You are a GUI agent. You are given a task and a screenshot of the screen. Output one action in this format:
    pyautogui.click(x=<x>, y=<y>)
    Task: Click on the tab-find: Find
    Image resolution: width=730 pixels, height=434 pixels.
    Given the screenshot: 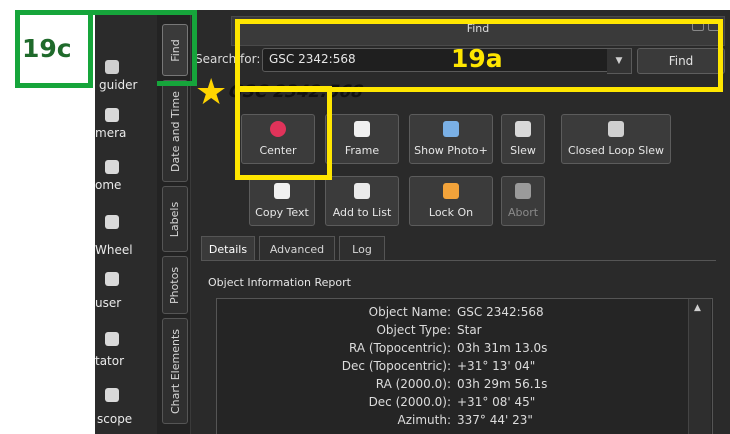 What is the action you would take?
    pyautogui.click(x=175, y=50)
    